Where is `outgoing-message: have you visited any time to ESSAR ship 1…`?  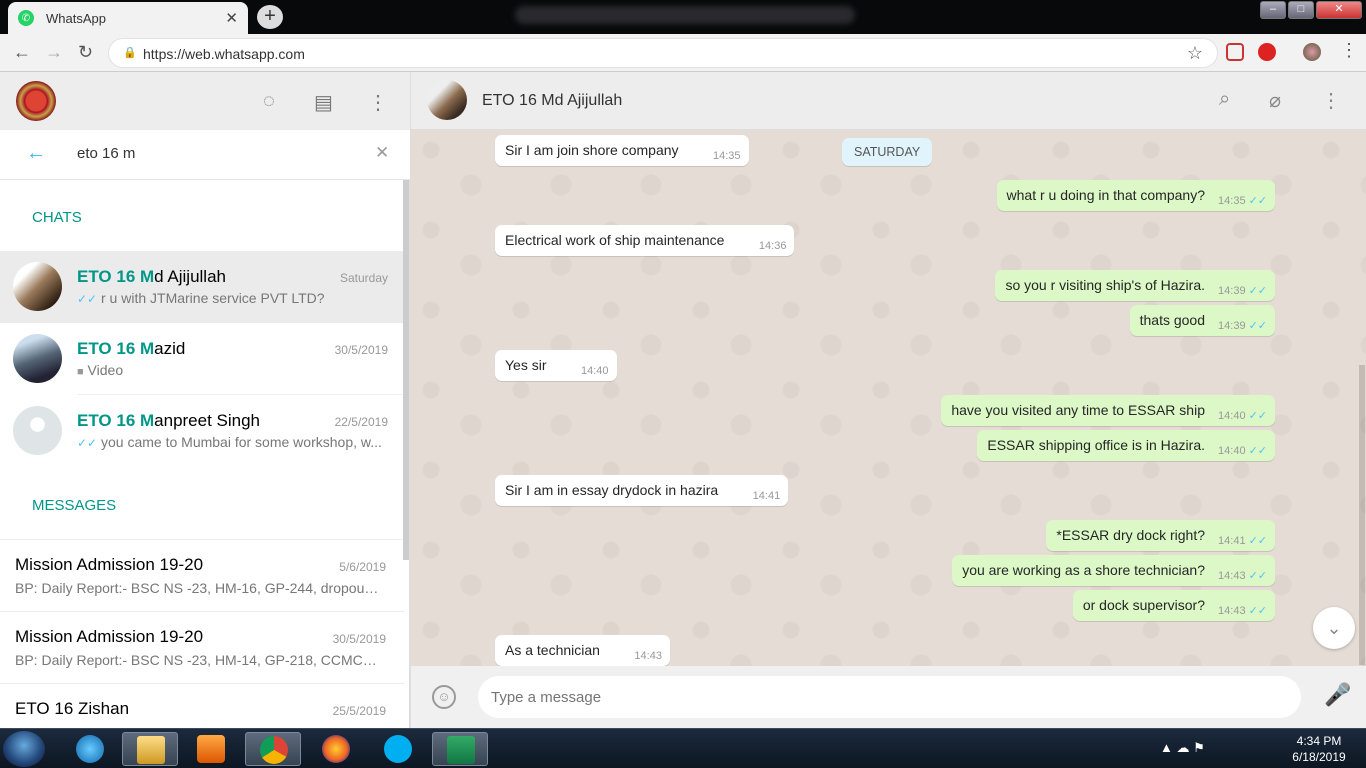 outgoing-message: have you visited any time to ESSAR ship 1… is located at coordinates (1108, 410).